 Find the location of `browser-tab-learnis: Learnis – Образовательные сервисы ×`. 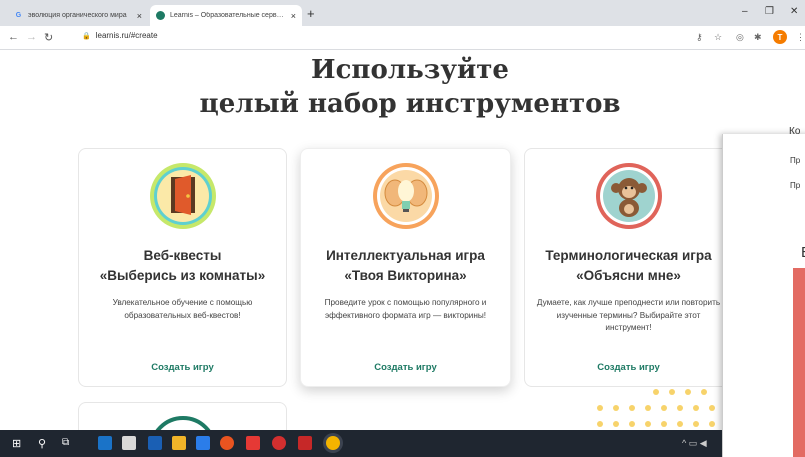

browser-tab-learnis: Learnis – Образовательные сервисы × is located at coordinates (226, 15).